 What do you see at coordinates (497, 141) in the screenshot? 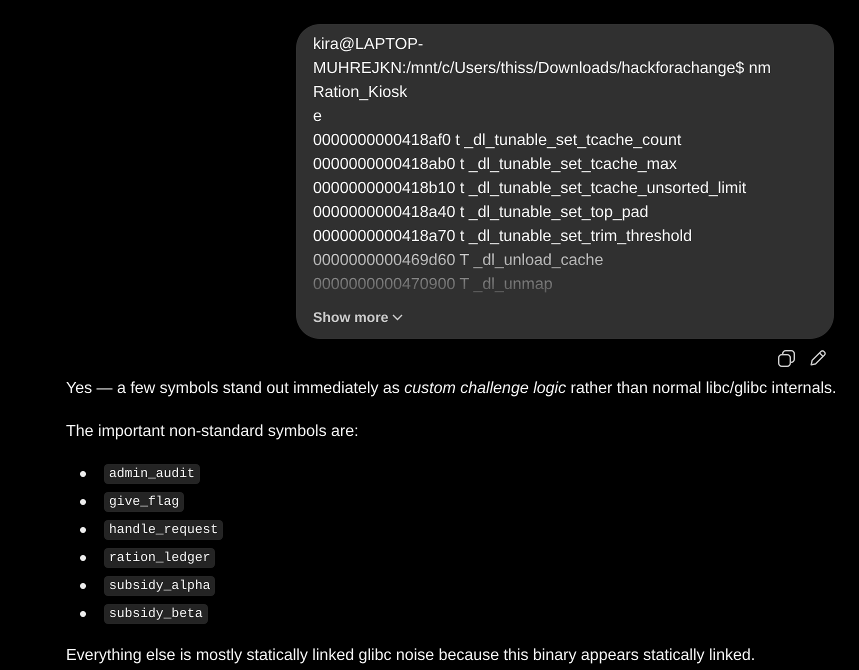
I see `terminal-output-line: 0000000000418af0 t _dl_tunable_set_tcache_count` at bounding box center [497, 141].